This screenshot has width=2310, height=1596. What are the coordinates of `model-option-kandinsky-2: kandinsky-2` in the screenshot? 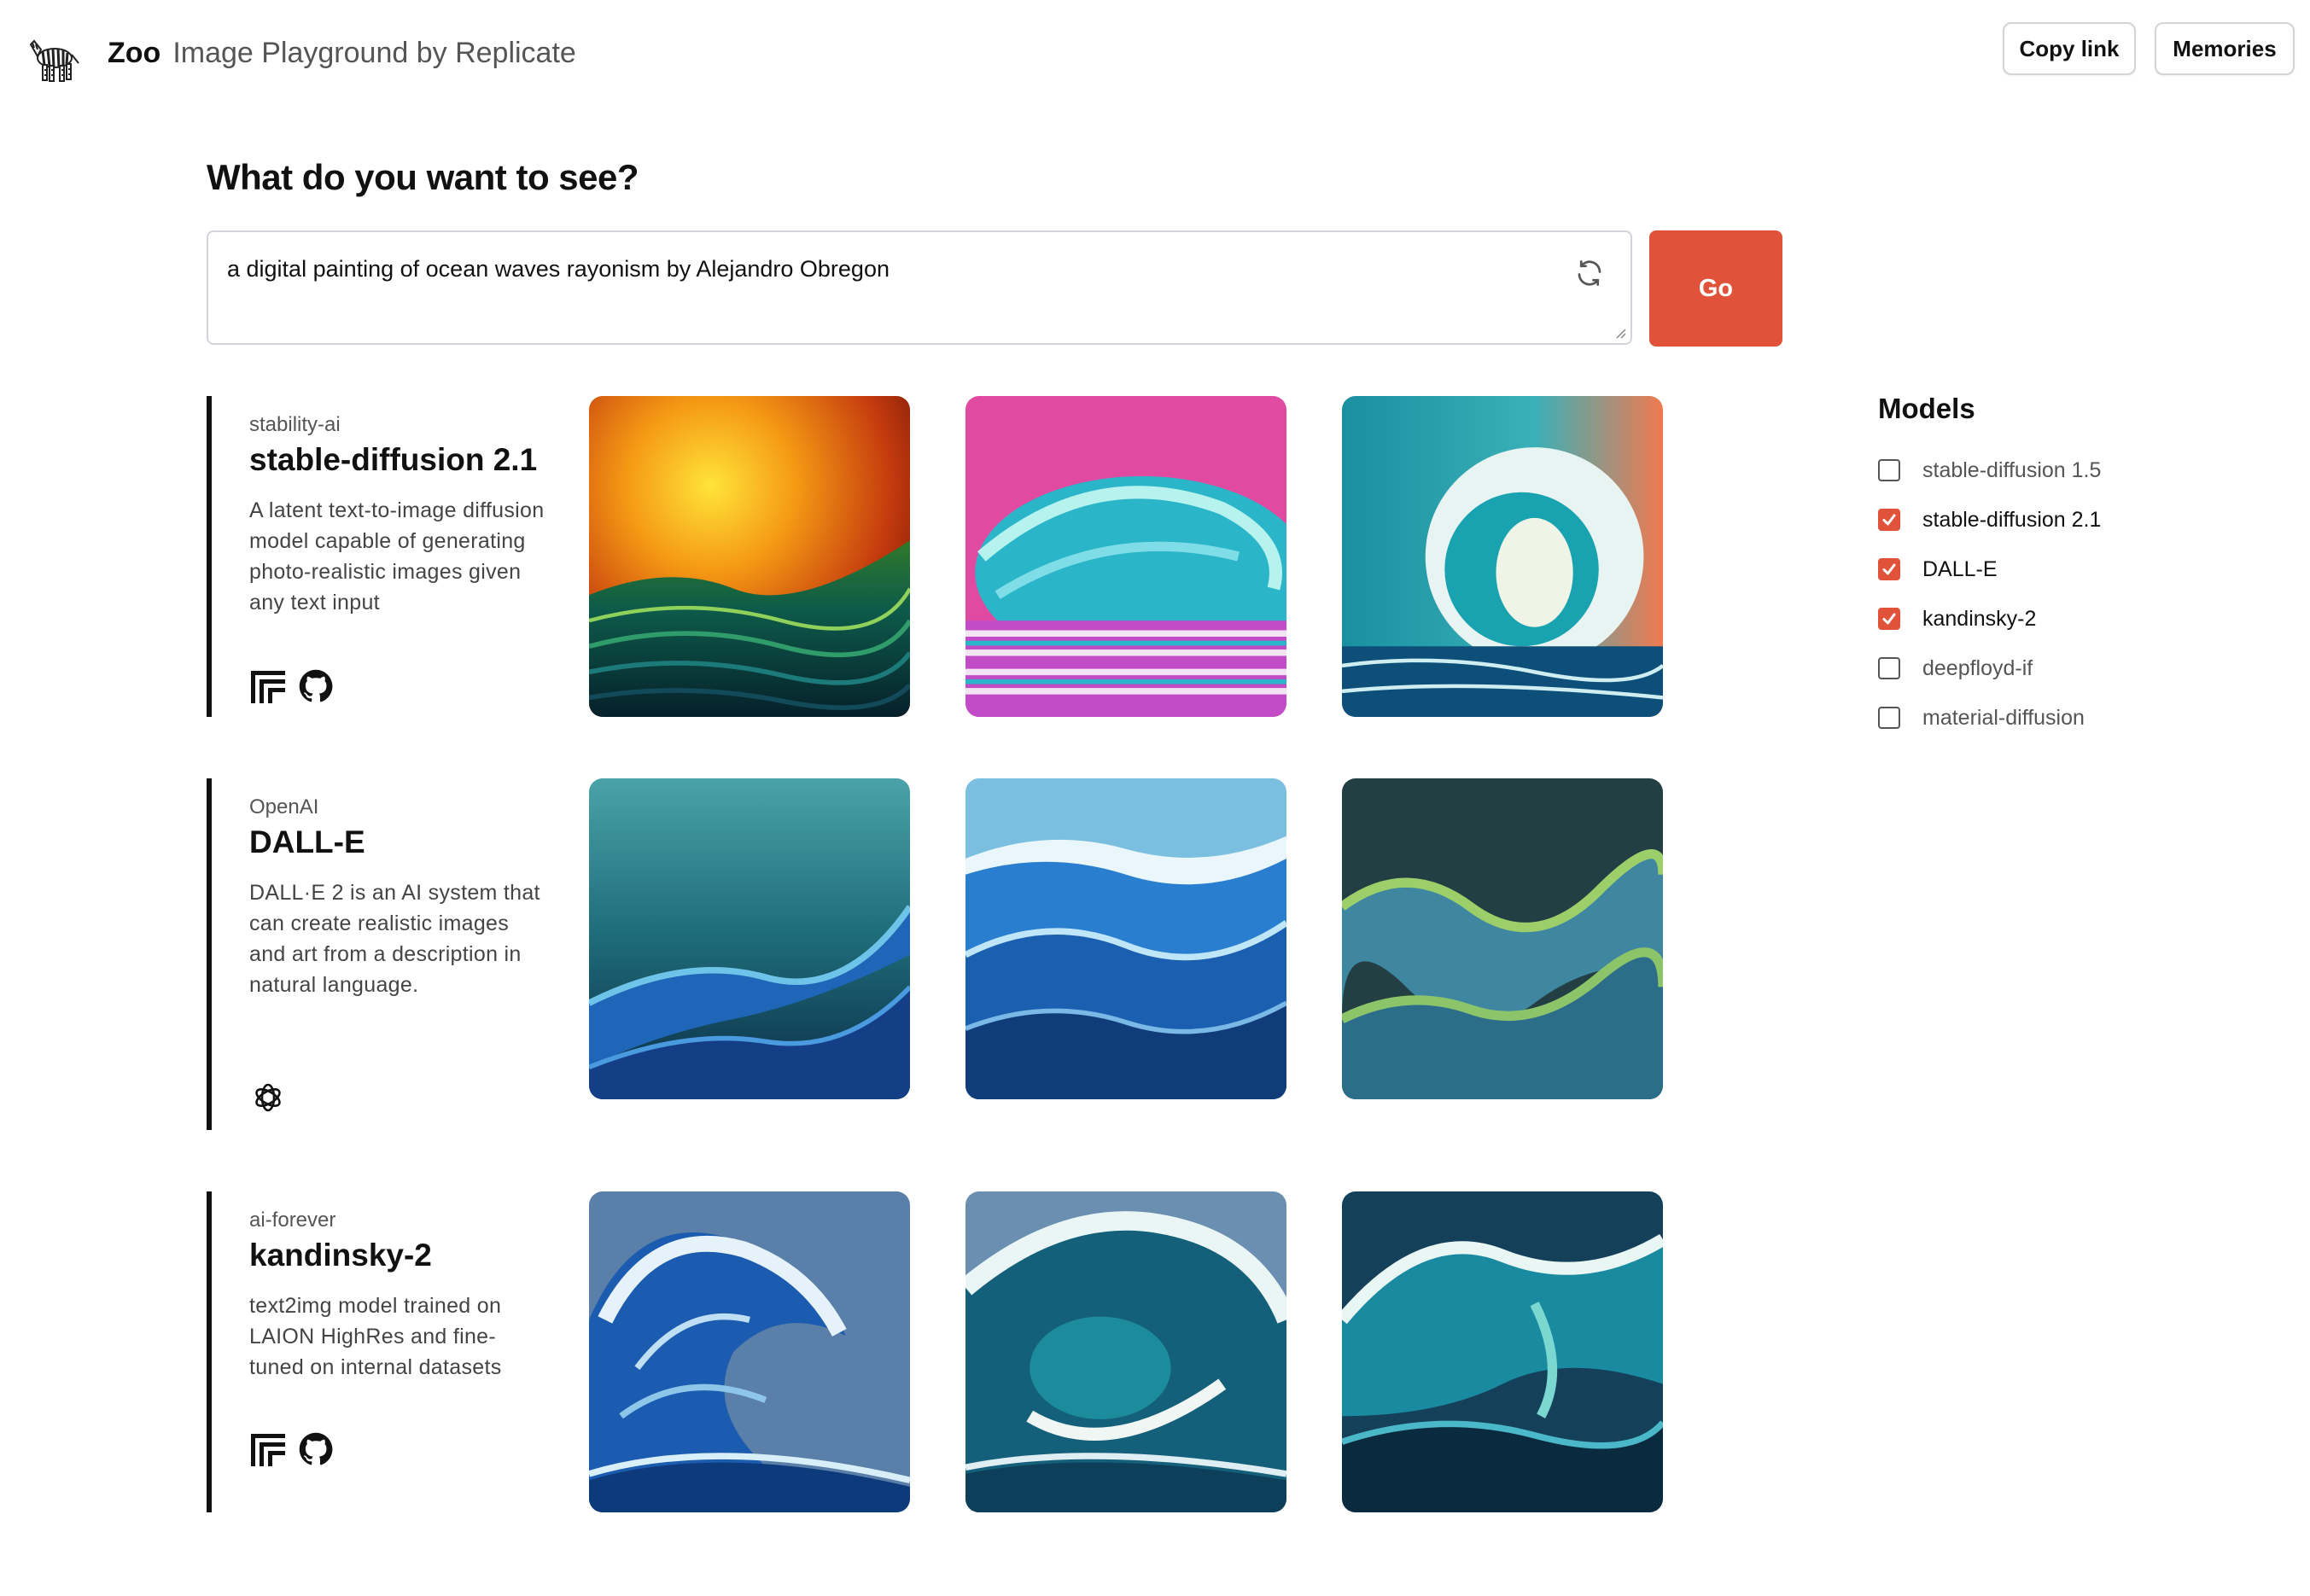 It's located at (2057, 619).